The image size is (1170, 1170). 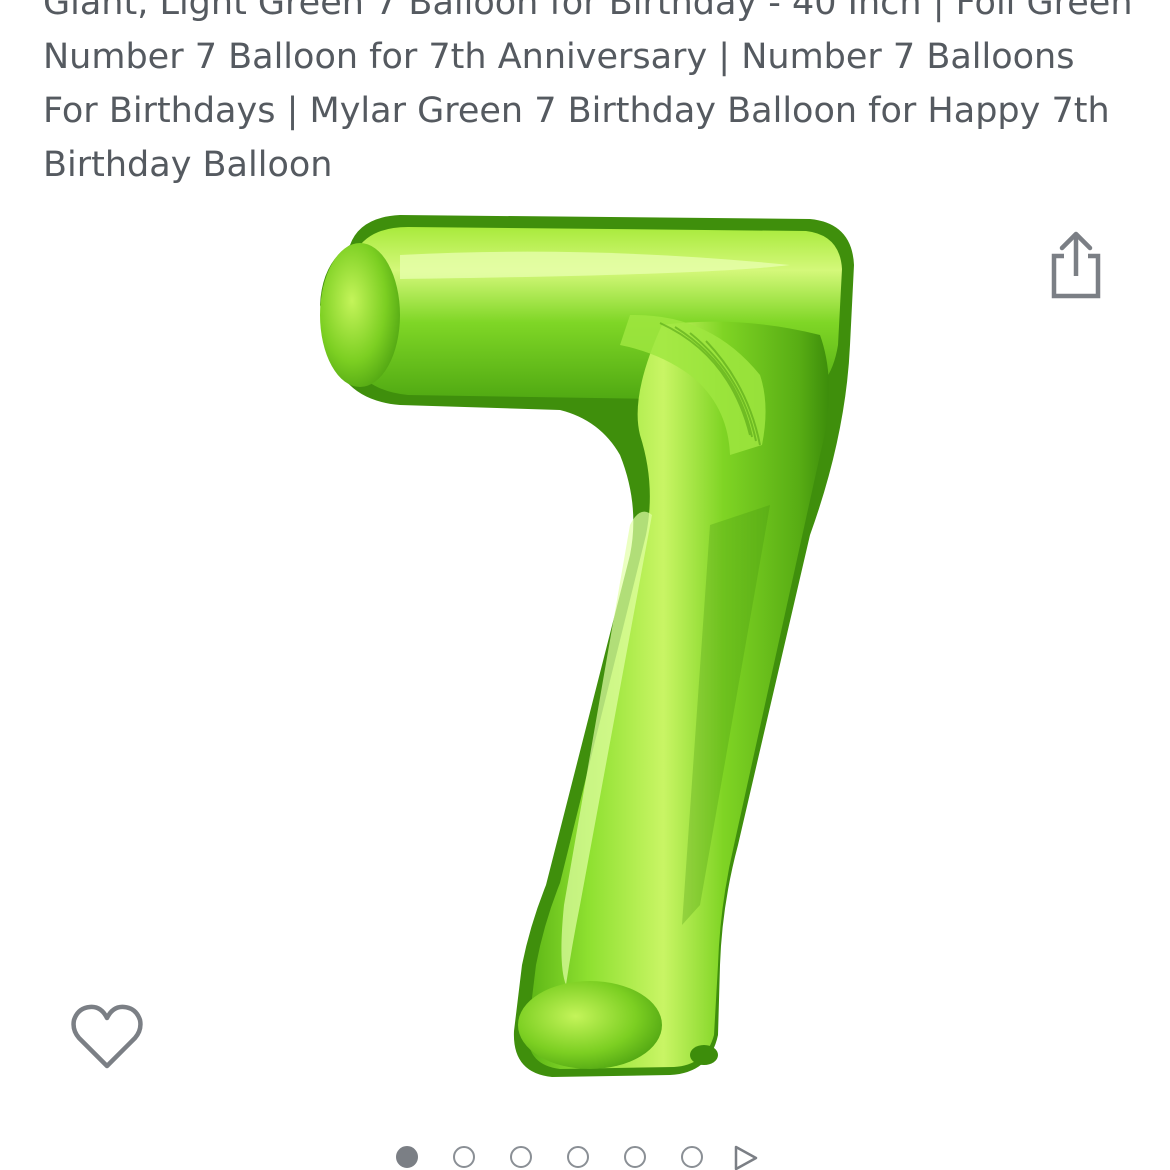 I want to click on gallery-video-button, so click(x=745, y=1156).